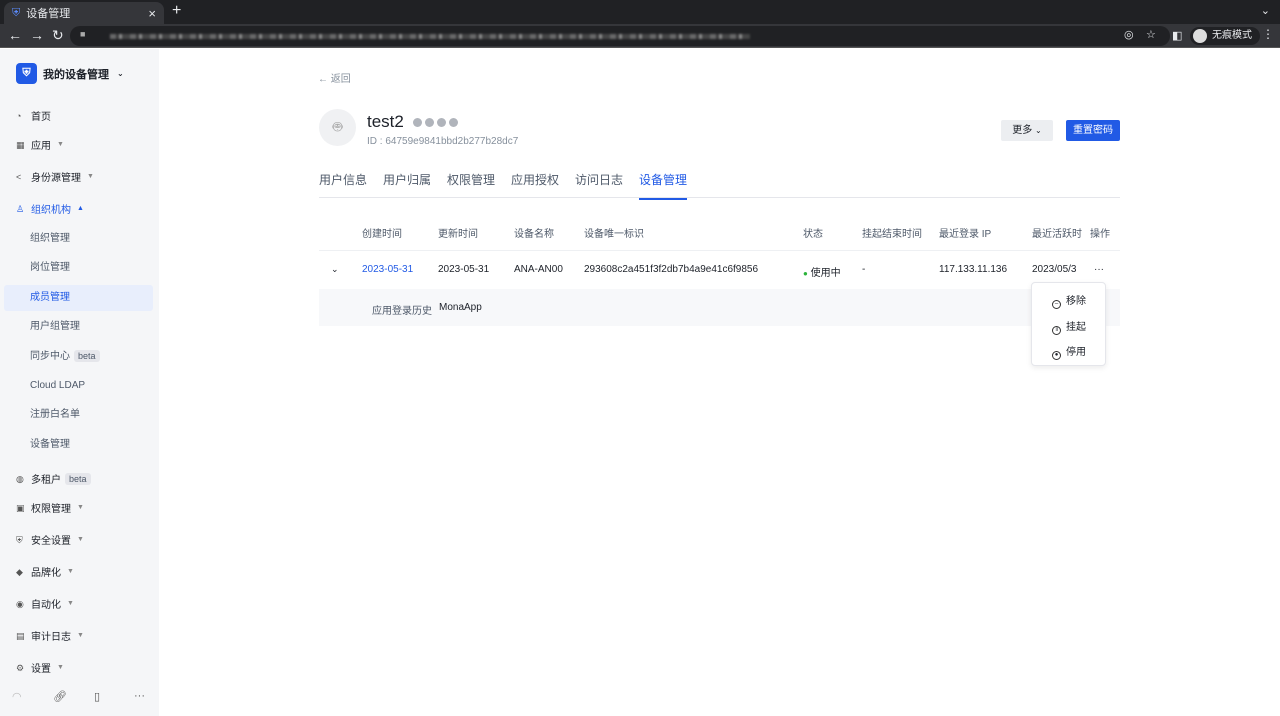 This screenshot has width=1280, height=716. I want to click on sidebar-sub-org: 组织管理, so click(78, 239).